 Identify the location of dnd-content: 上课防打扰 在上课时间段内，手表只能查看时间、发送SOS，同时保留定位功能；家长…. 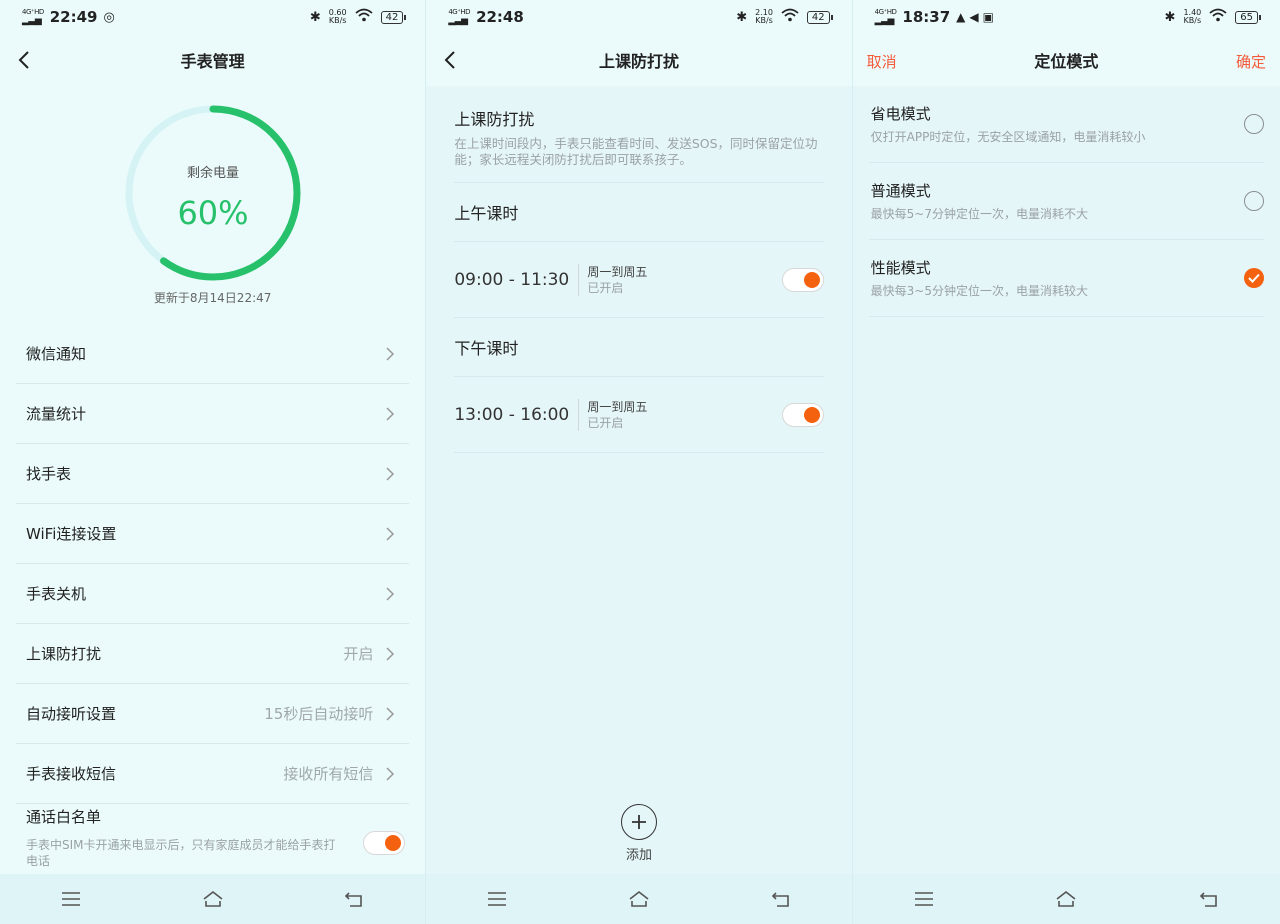
(639, 269).